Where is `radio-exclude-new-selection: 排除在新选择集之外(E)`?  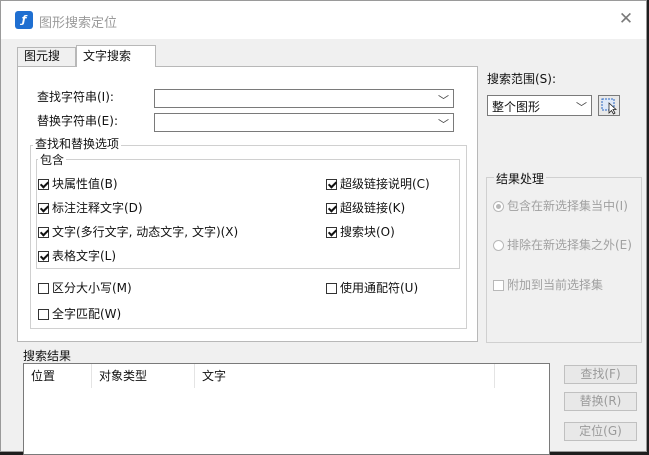
radio-exclude-new-selection: 排除在新选择集之外(E) is located at coordinates (562, 245).